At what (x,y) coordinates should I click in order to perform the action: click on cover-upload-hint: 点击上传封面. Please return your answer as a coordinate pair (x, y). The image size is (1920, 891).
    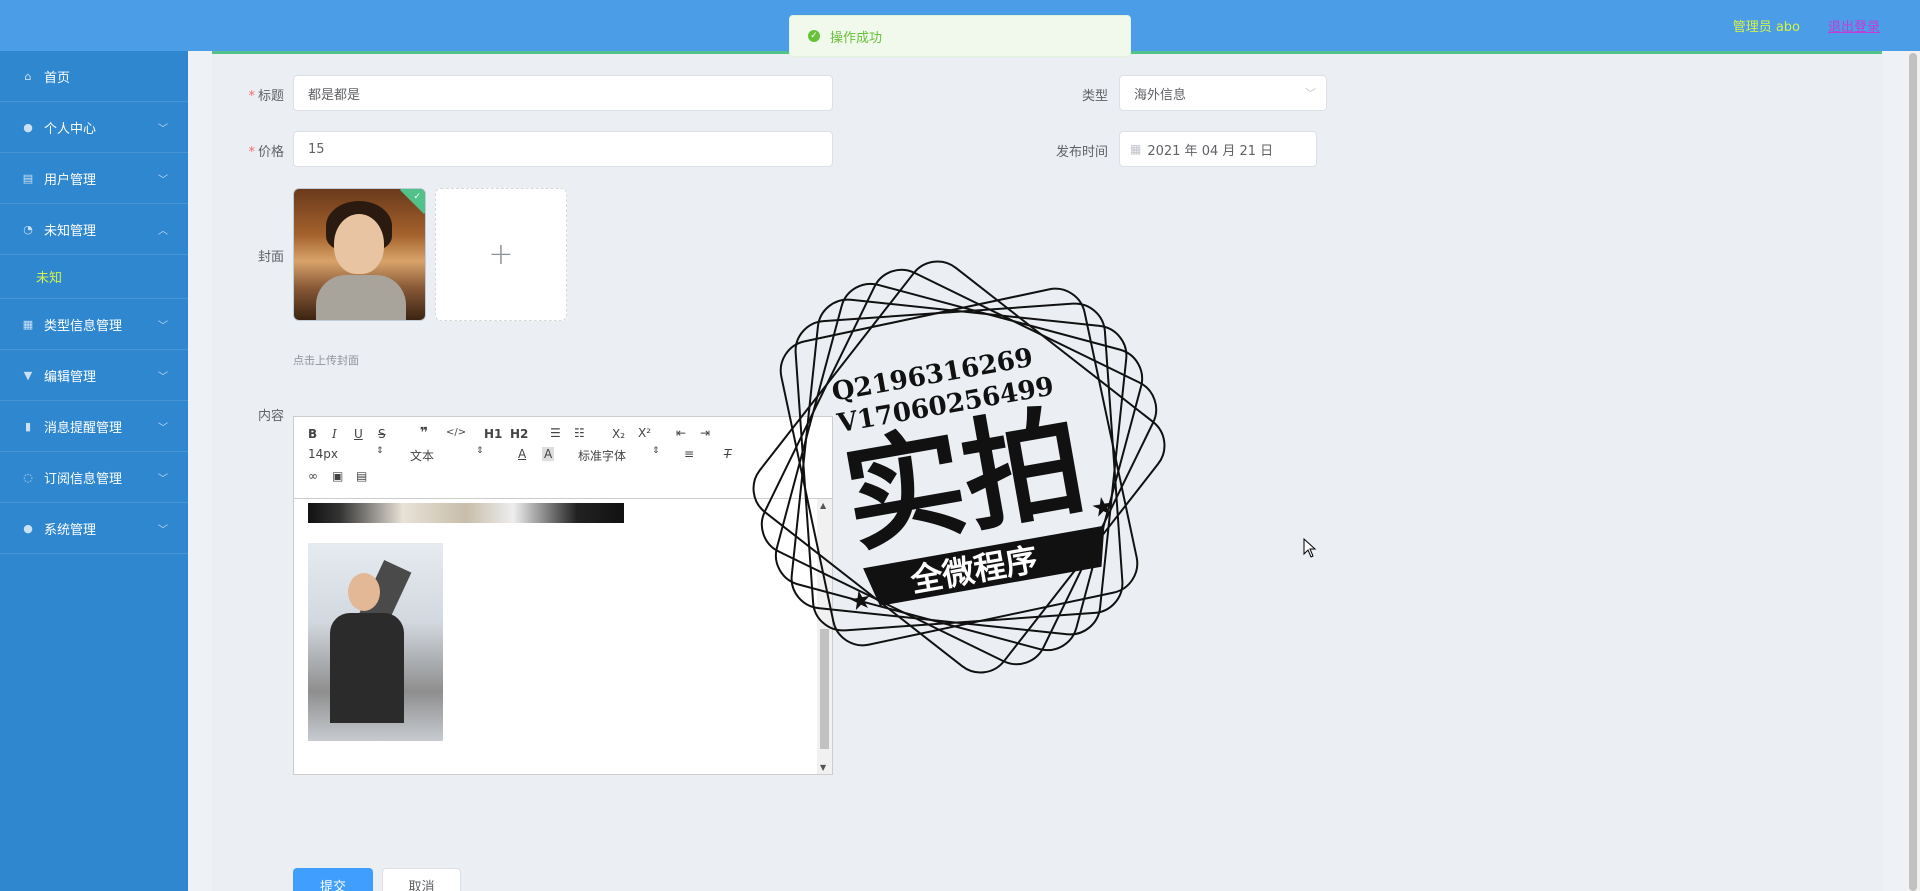
    Looking at the image, I should click on (326, 360).